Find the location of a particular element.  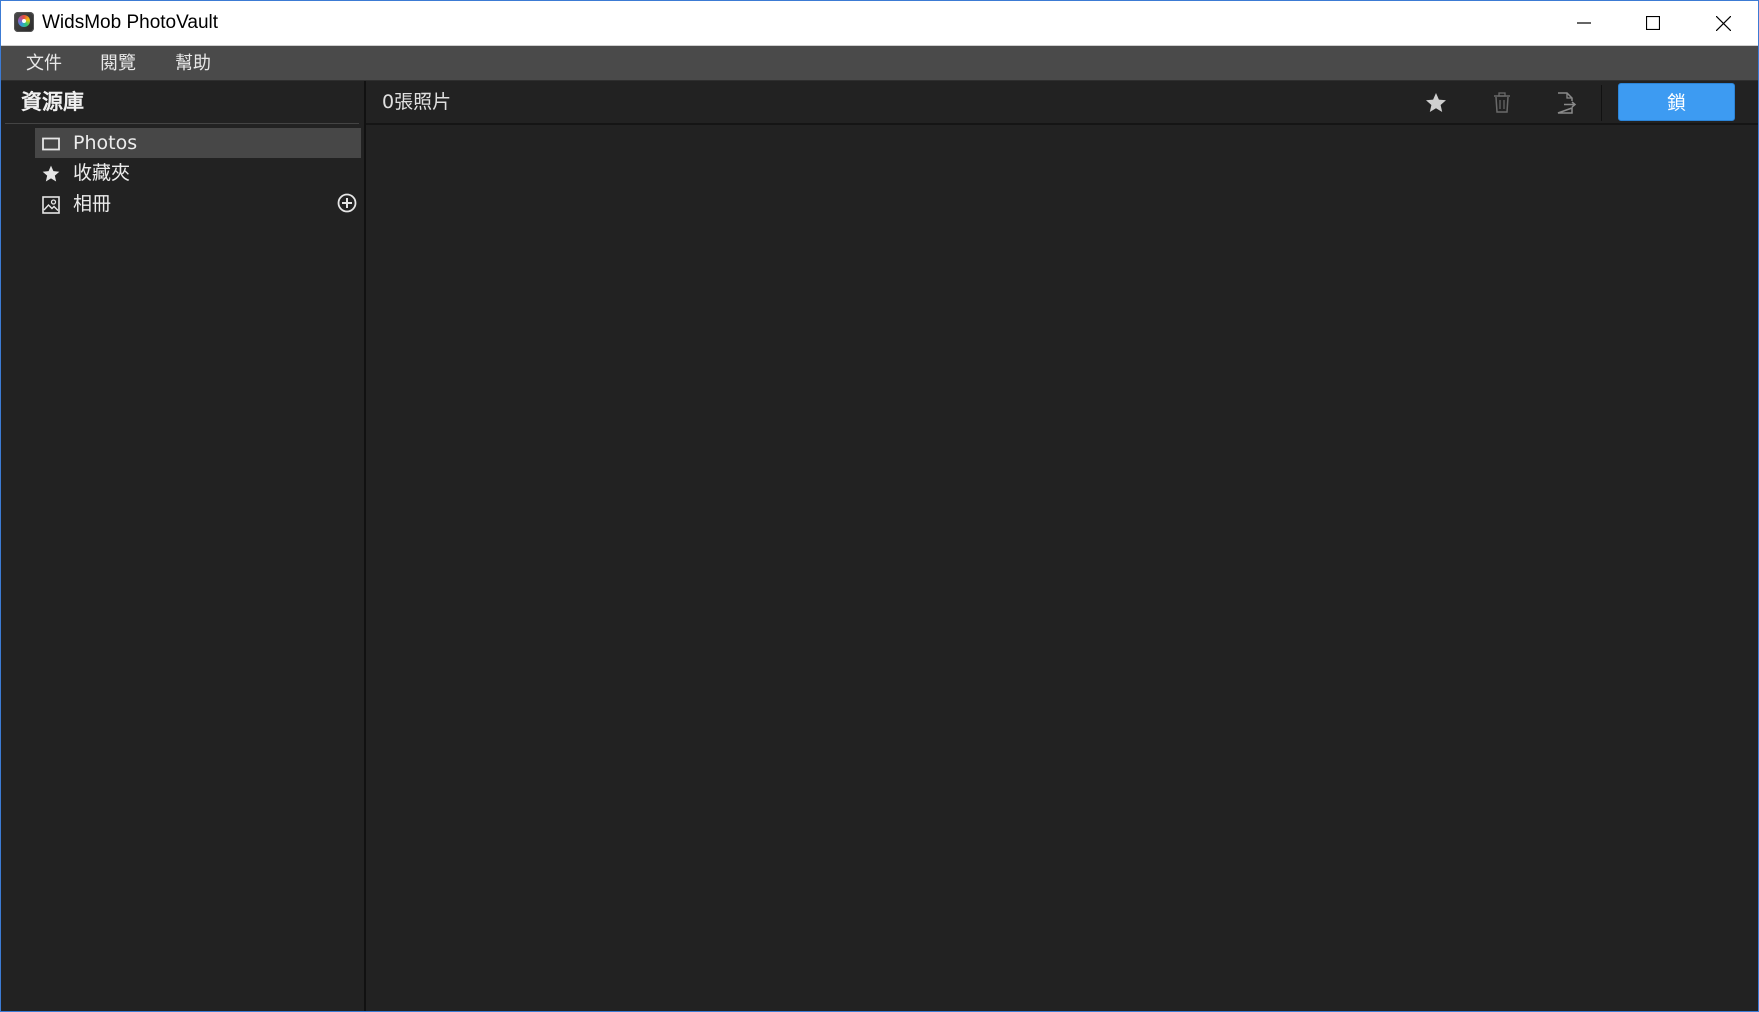

menu-view: 閱覽 is located at coordinates (118, 63).